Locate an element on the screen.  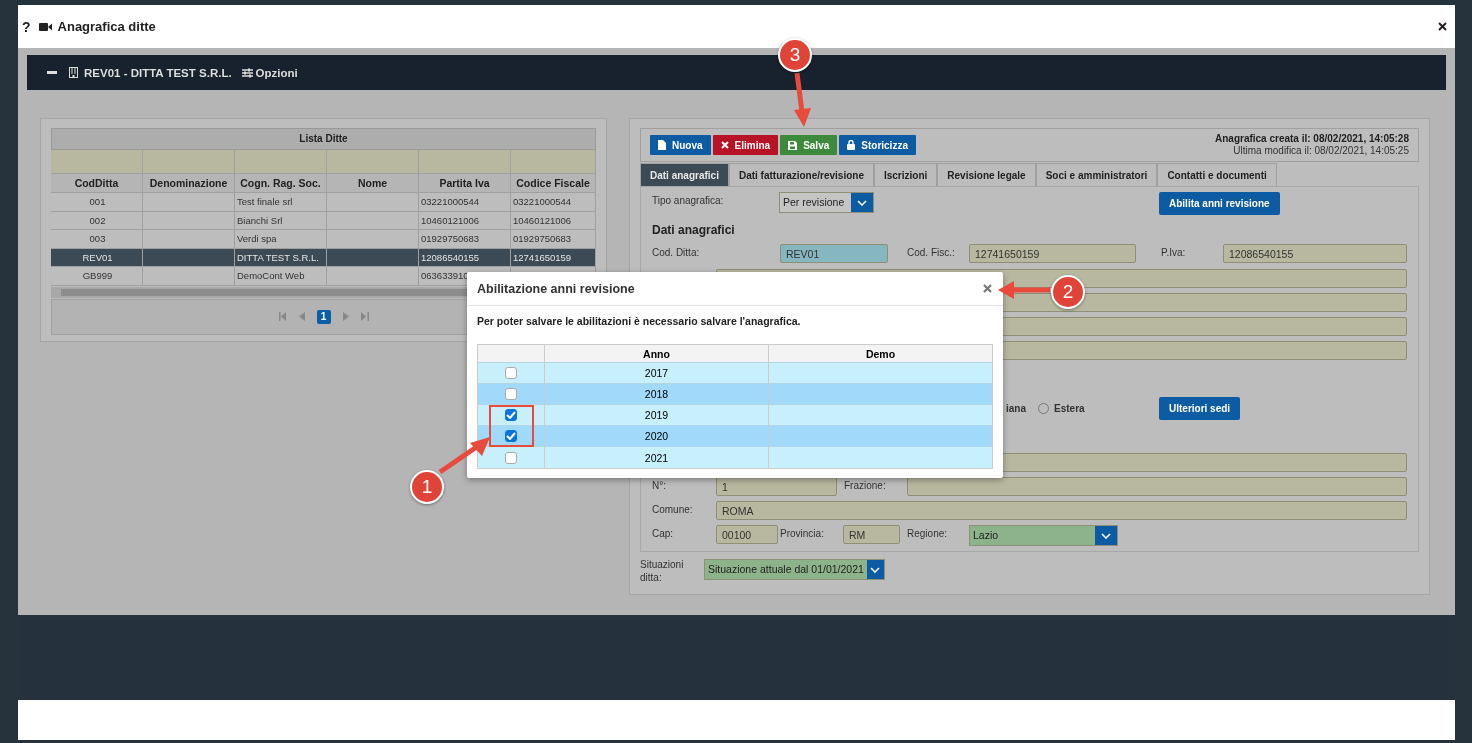
table-cell: 2017 is located at coordinates (656, 373).